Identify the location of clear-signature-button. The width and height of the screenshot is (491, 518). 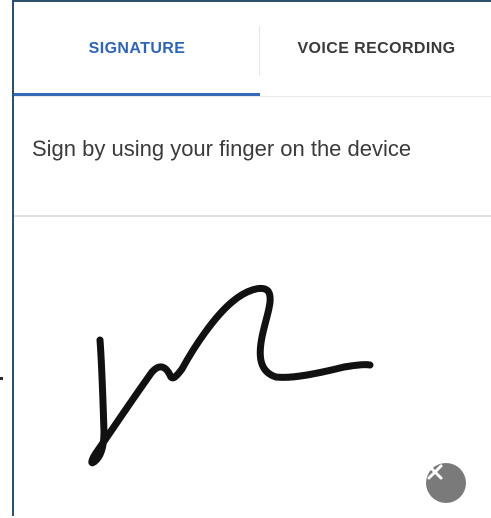
(446, 483).